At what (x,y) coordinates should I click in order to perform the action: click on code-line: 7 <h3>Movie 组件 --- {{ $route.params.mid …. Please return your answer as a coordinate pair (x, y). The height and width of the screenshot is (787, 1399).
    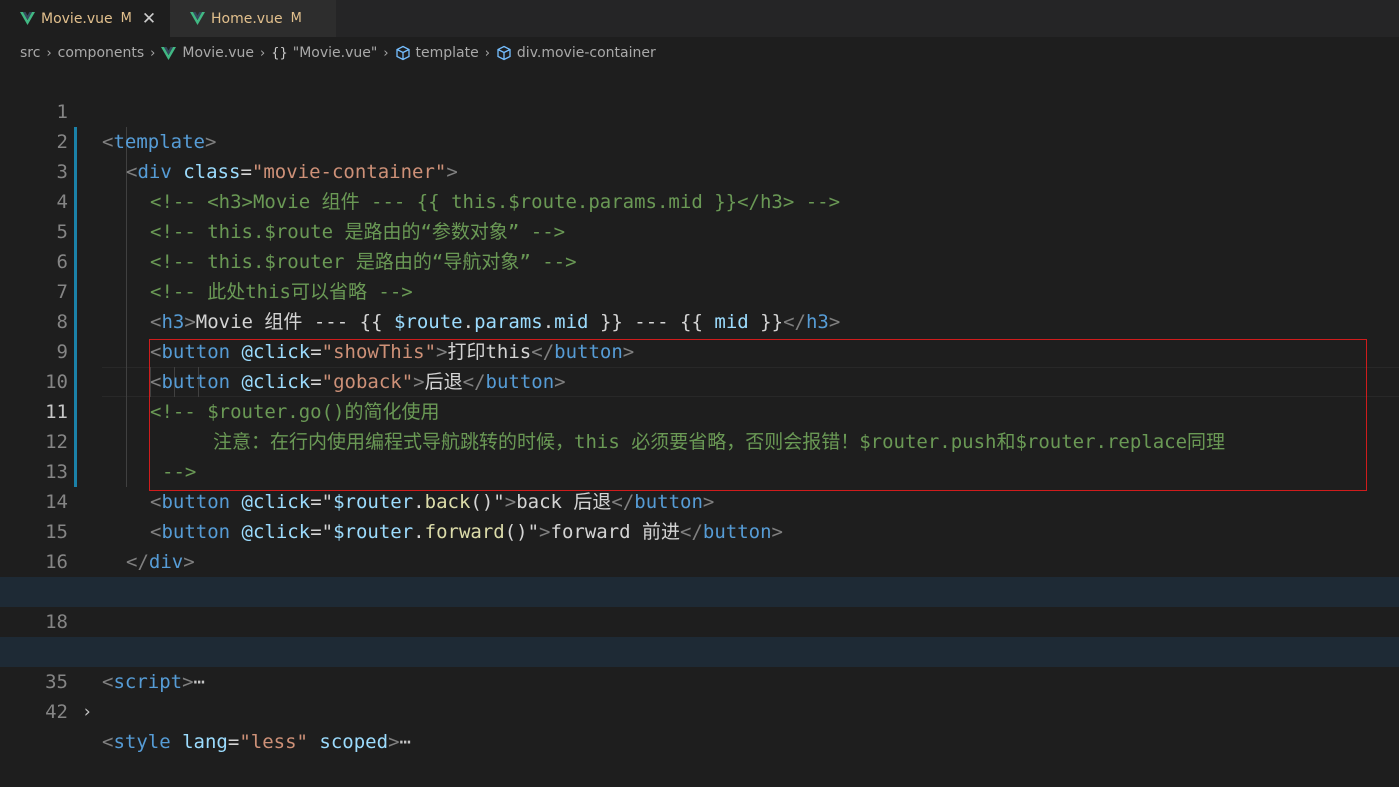
    Looking at the image, I should click on (699, 290).